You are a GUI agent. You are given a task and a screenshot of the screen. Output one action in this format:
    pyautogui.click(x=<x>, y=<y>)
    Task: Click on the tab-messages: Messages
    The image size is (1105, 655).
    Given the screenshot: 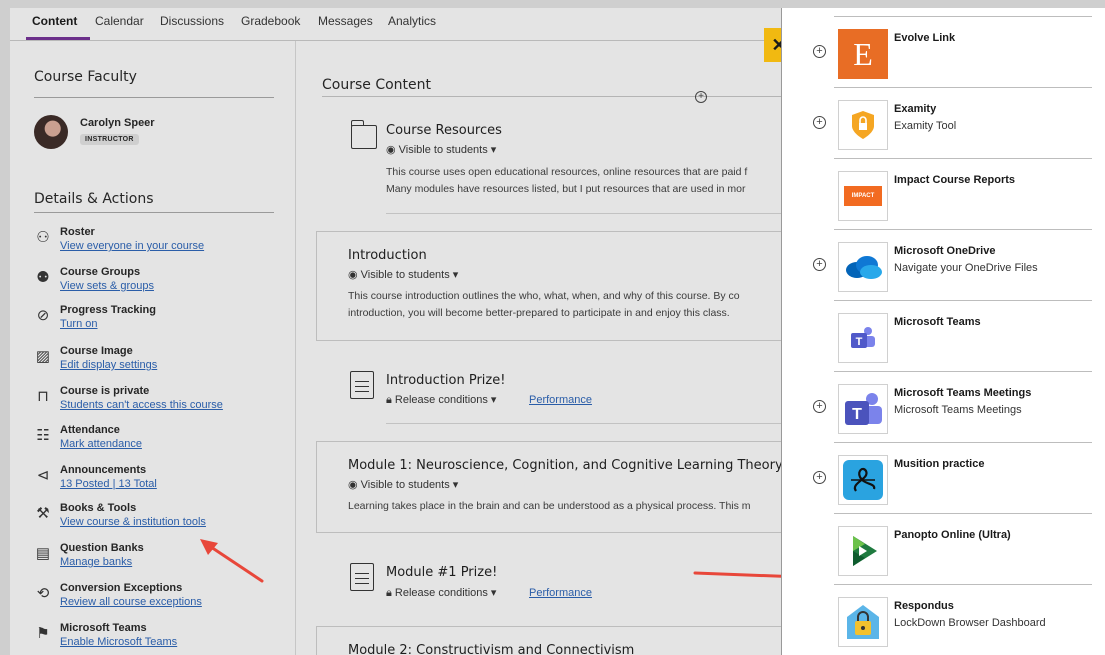 What is the action you would take?
    pyautogui.click(x=345, y=21)
    